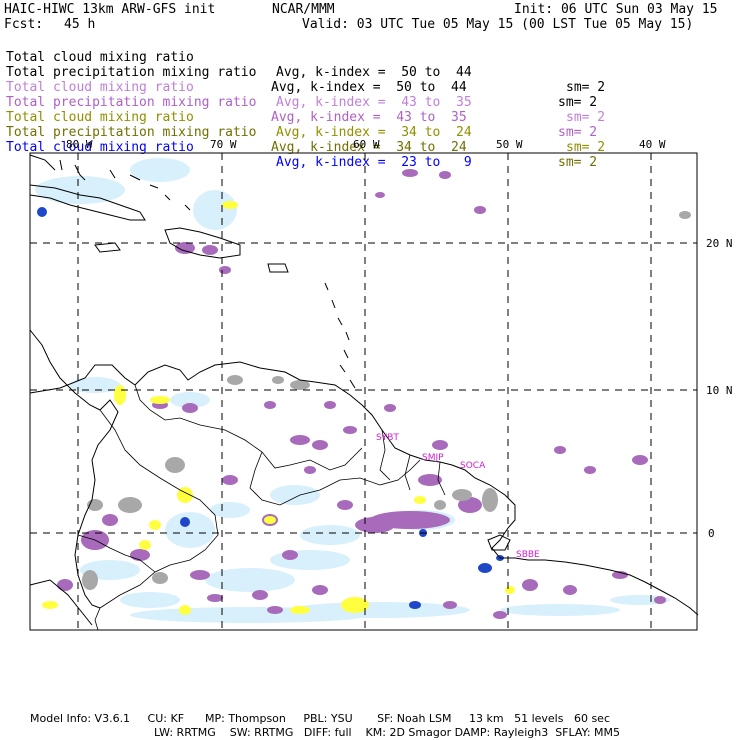 Image resolution: width=740 pixels, height=740 pixels. I want to click on coastline-florida, so click(42, 162).